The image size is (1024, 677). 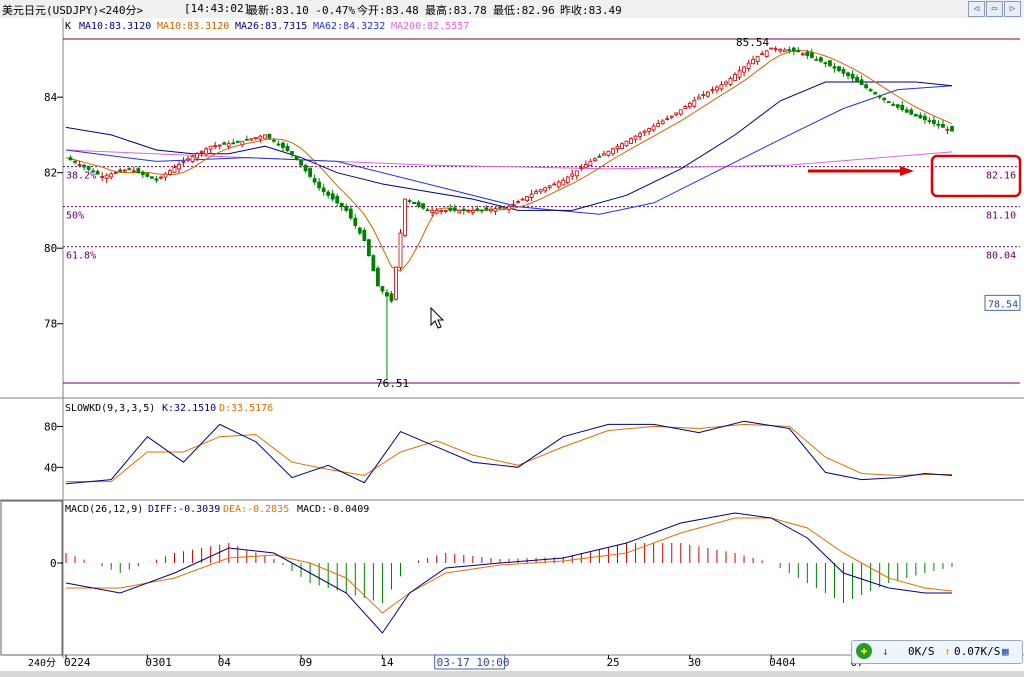 What do you see at coordinates (50, 248) in the screenshot?
I see `y-tick-label: 80` at bounding box center [50, 248].